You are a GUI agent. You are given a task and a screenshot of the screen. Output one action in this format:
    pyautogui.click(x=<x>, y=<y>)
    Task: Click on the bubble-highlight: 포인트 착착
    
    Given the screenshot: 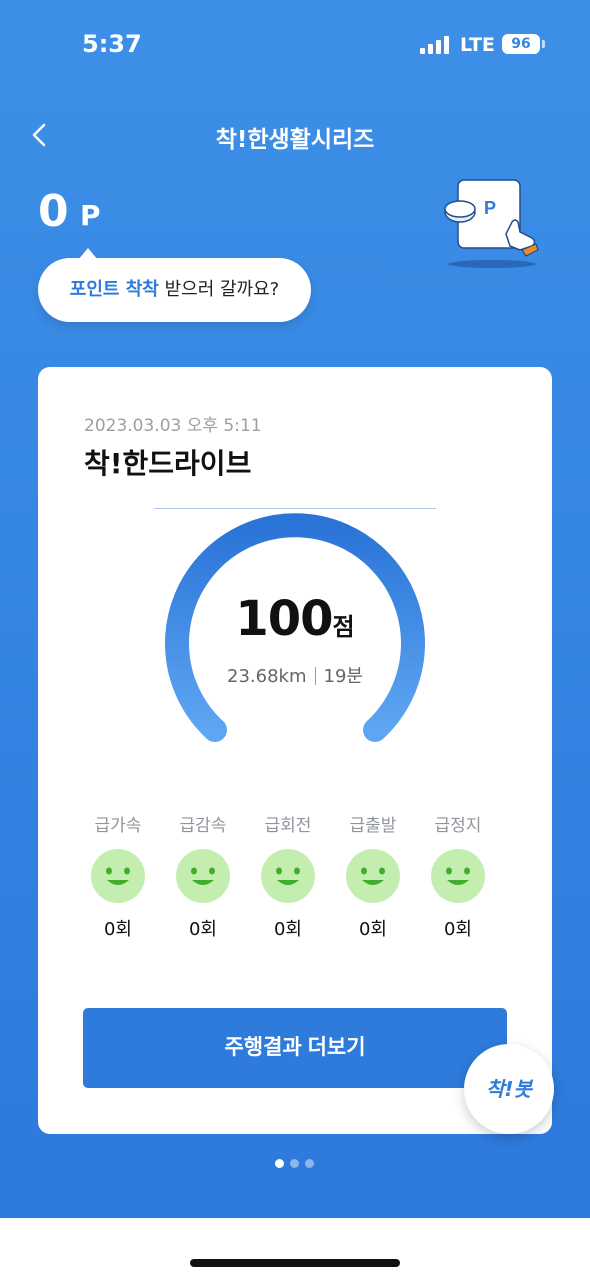 What is the action you would take?
    pyautogui.click(x=114, y=289)
    